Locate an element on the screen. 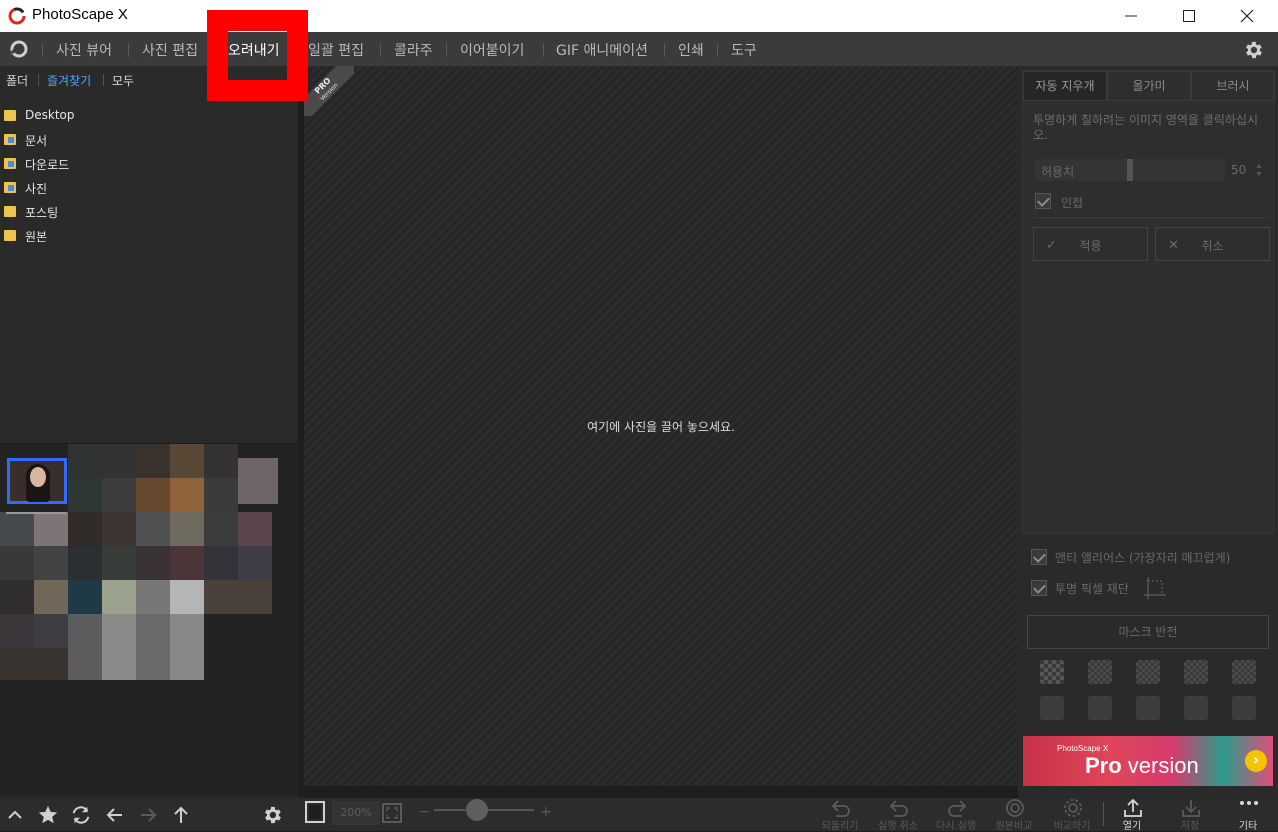 This screenshot has height=832, width=1278. settings-gear-icon is located at coordinates (1253, 50).